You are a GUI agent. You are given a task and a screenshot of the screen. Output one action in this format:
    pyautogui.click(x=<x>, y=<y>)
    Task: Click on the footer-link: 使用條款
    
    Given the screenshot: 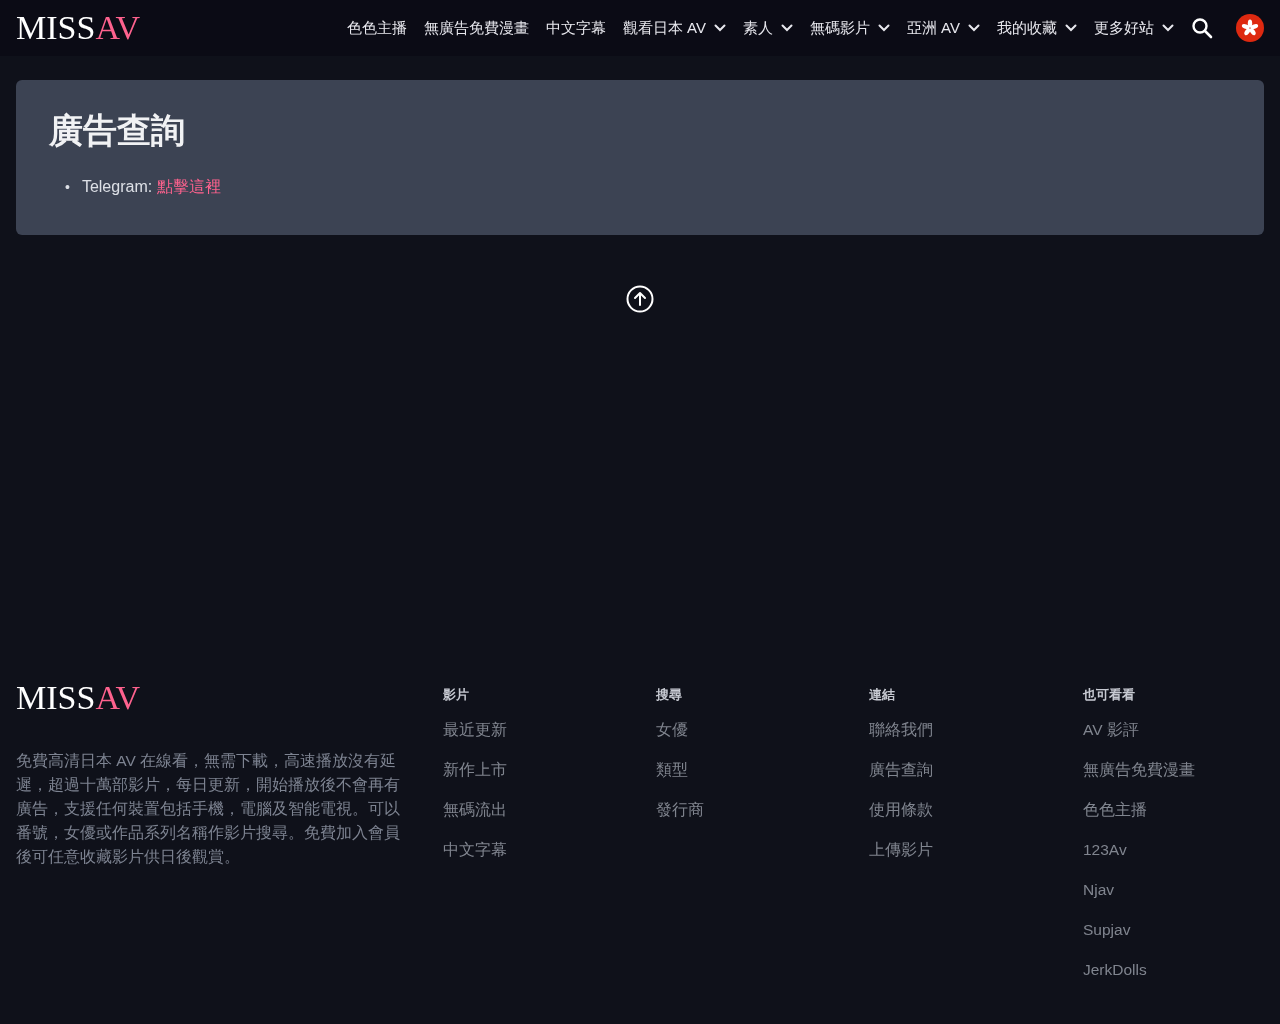 What is the action you would take?
    pyautogui.click(x=901, y=810)
    